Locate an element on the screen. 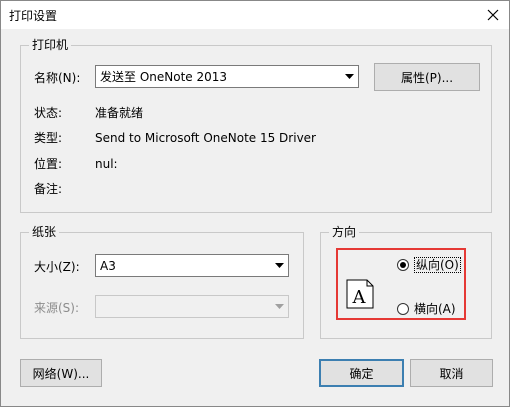 Image resolution: width=510 pixels, height=407 pixels. paper-size-select: A3 is located at coordinates (192, 265).